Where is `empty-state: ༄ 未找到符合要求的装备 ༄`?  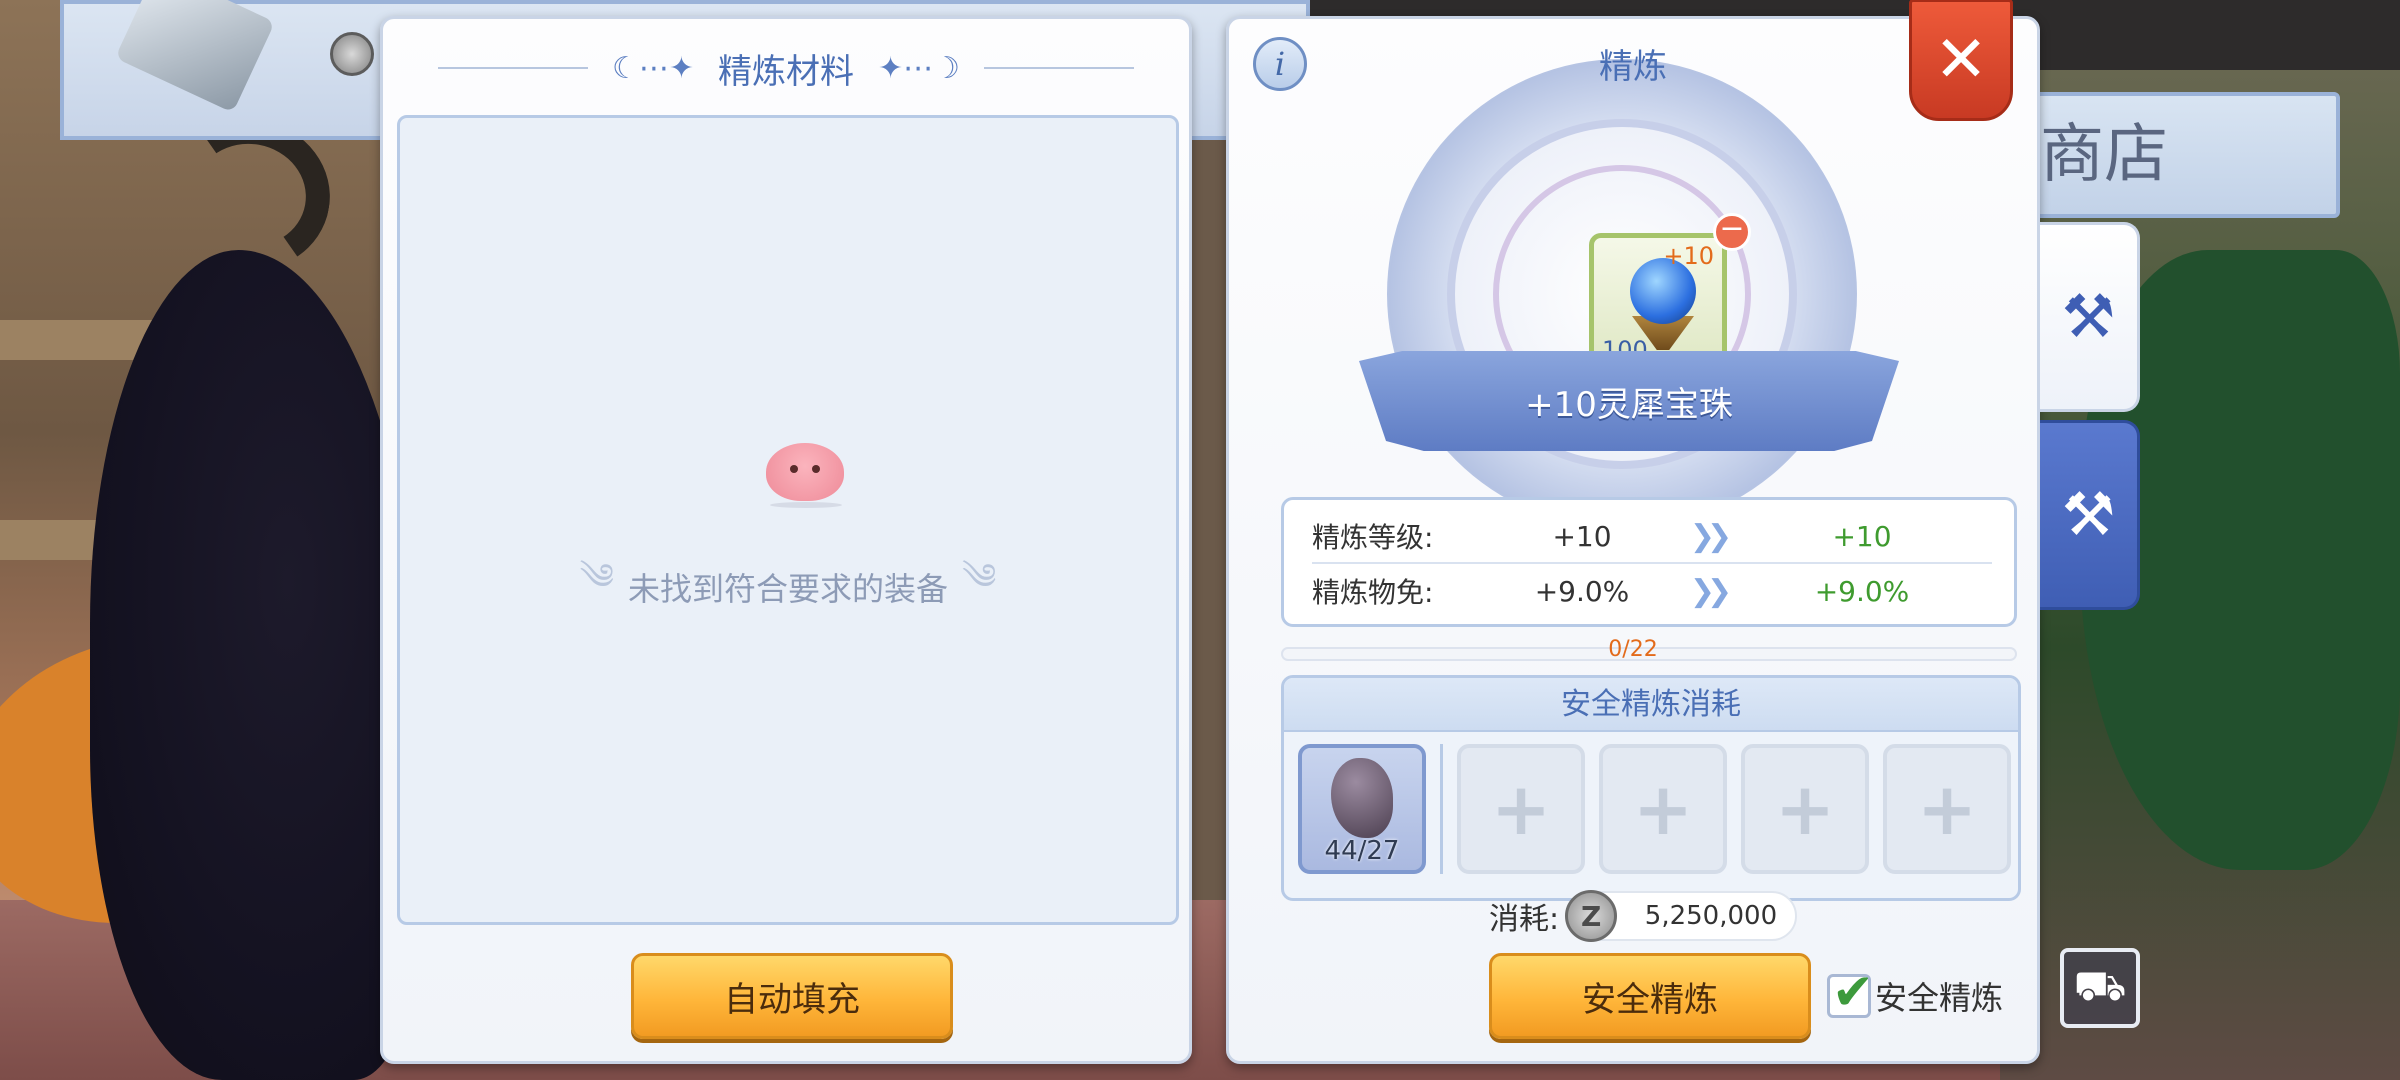
empty-state: ༄ 未找到符合要求的装备 ༄ is located at coordinates (788, 587).